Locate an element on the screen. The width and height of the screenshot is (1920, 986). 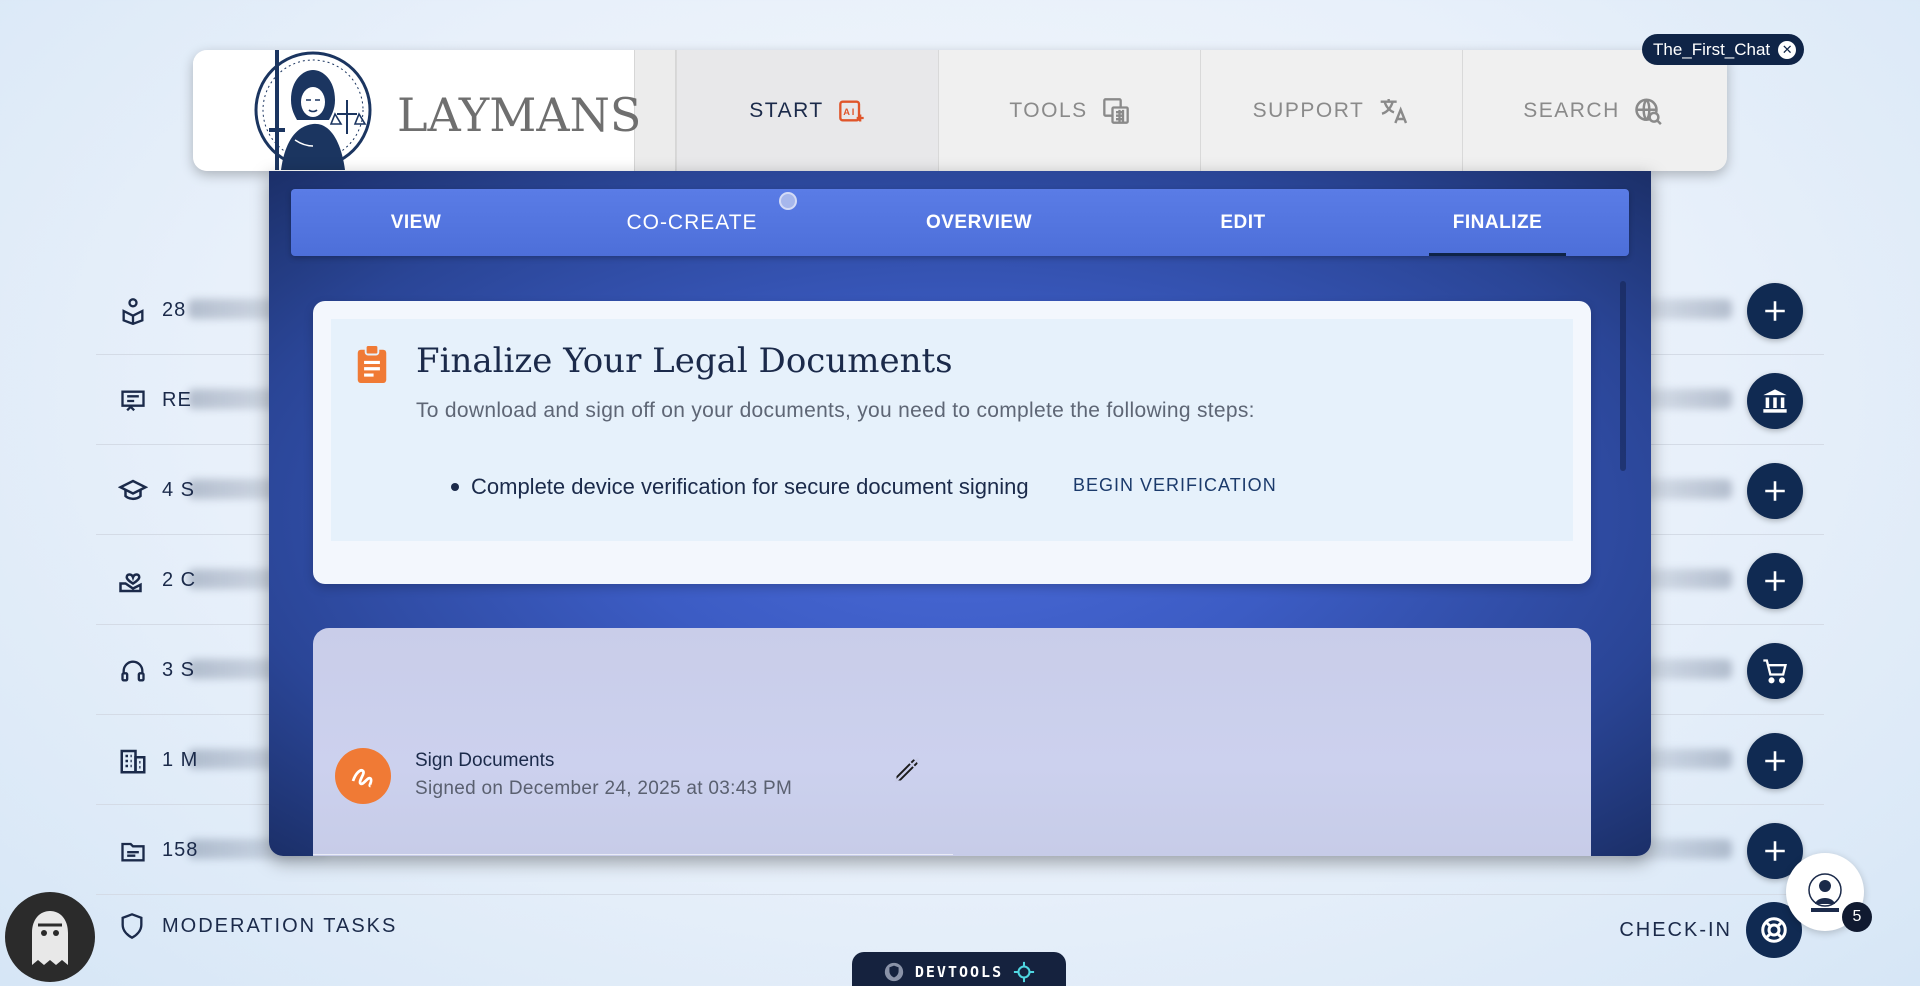
tab-co-create: CO-CREATE is located at coordinates (692, 222).